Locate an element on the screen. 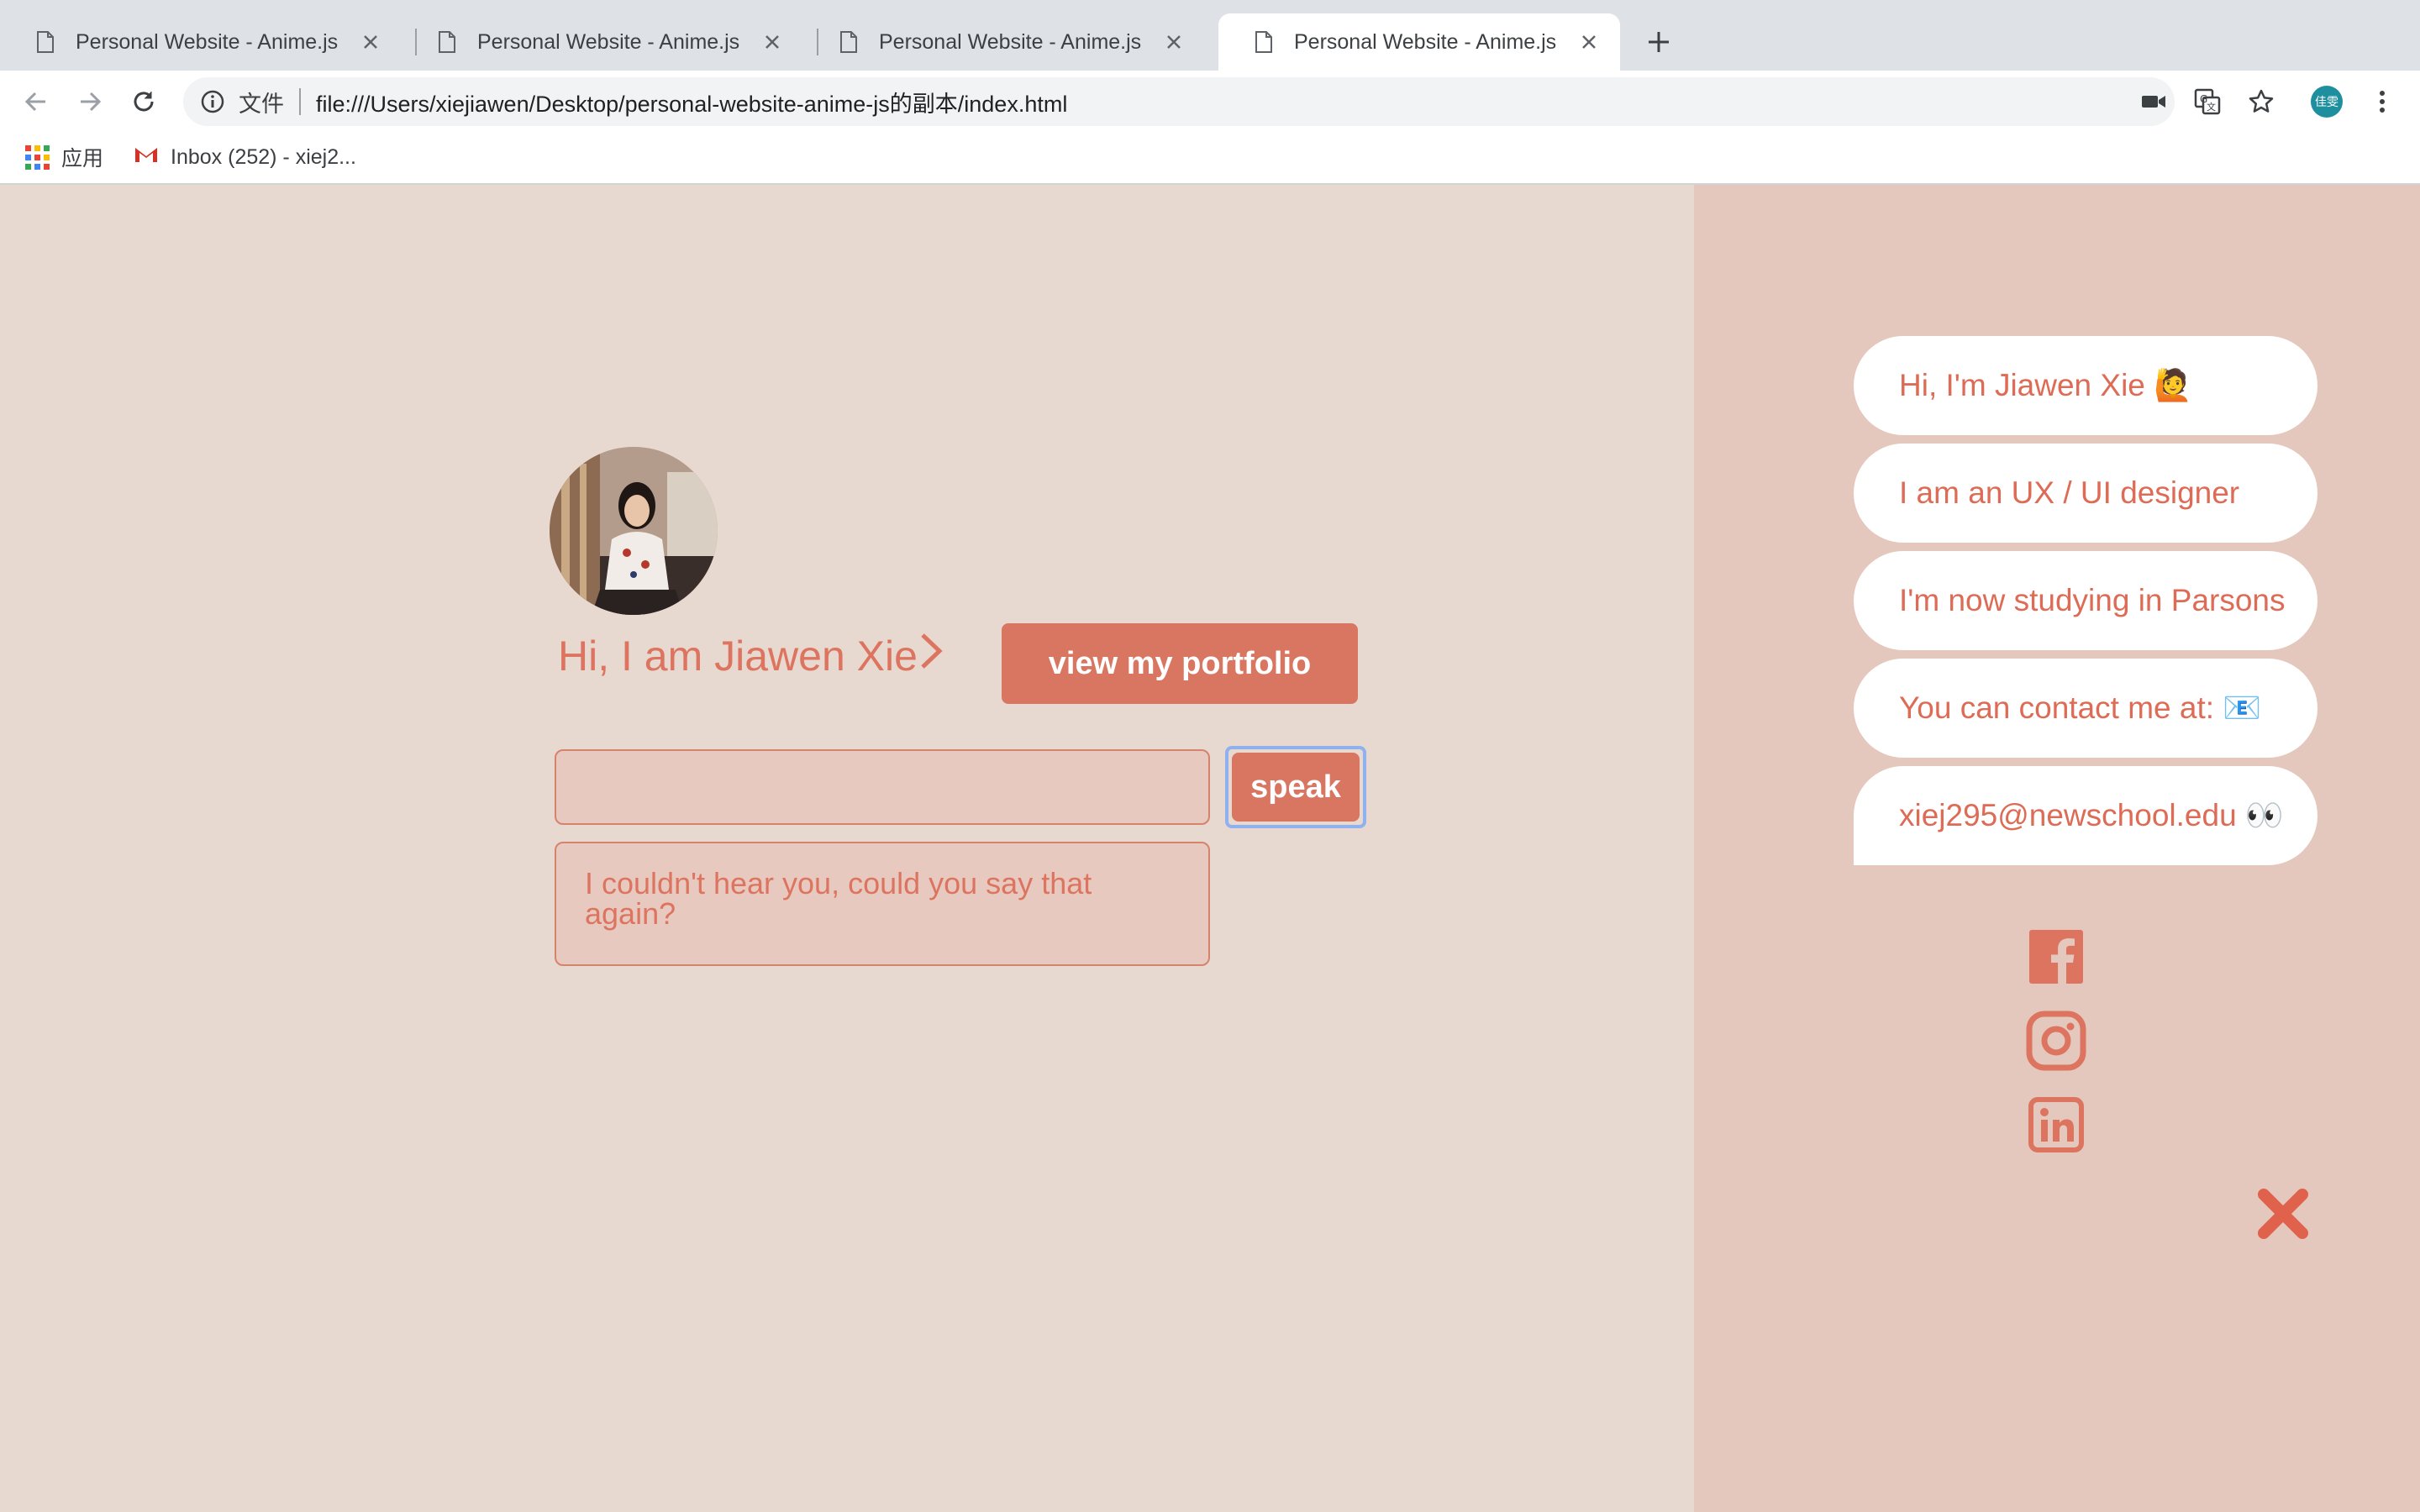 The image size is (2420, 1512). reload-icon is located at coordinates (144, 102).